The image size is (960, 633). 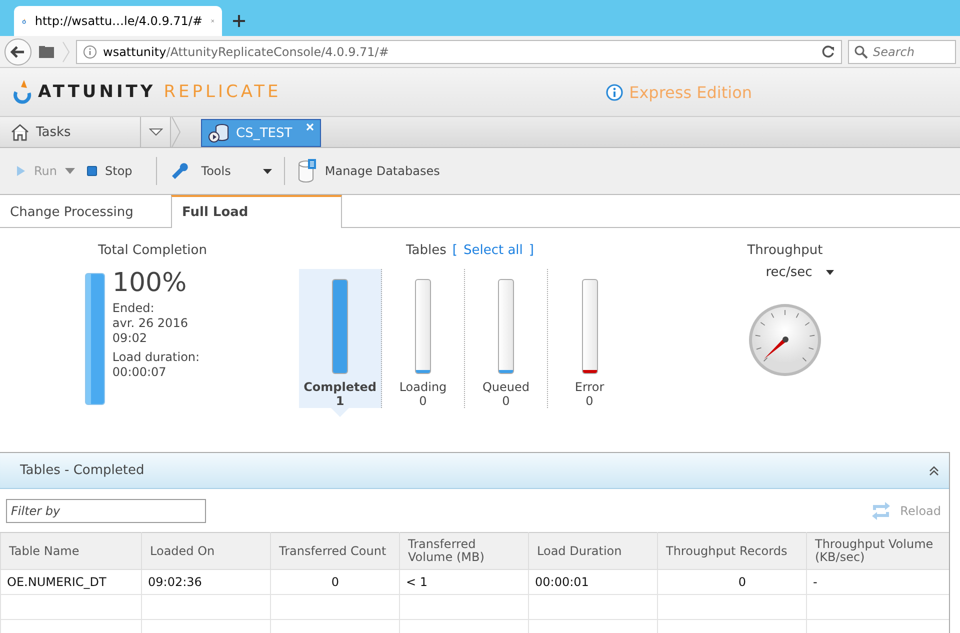 I want to click on logo-icon, so click(x=22, y=92).